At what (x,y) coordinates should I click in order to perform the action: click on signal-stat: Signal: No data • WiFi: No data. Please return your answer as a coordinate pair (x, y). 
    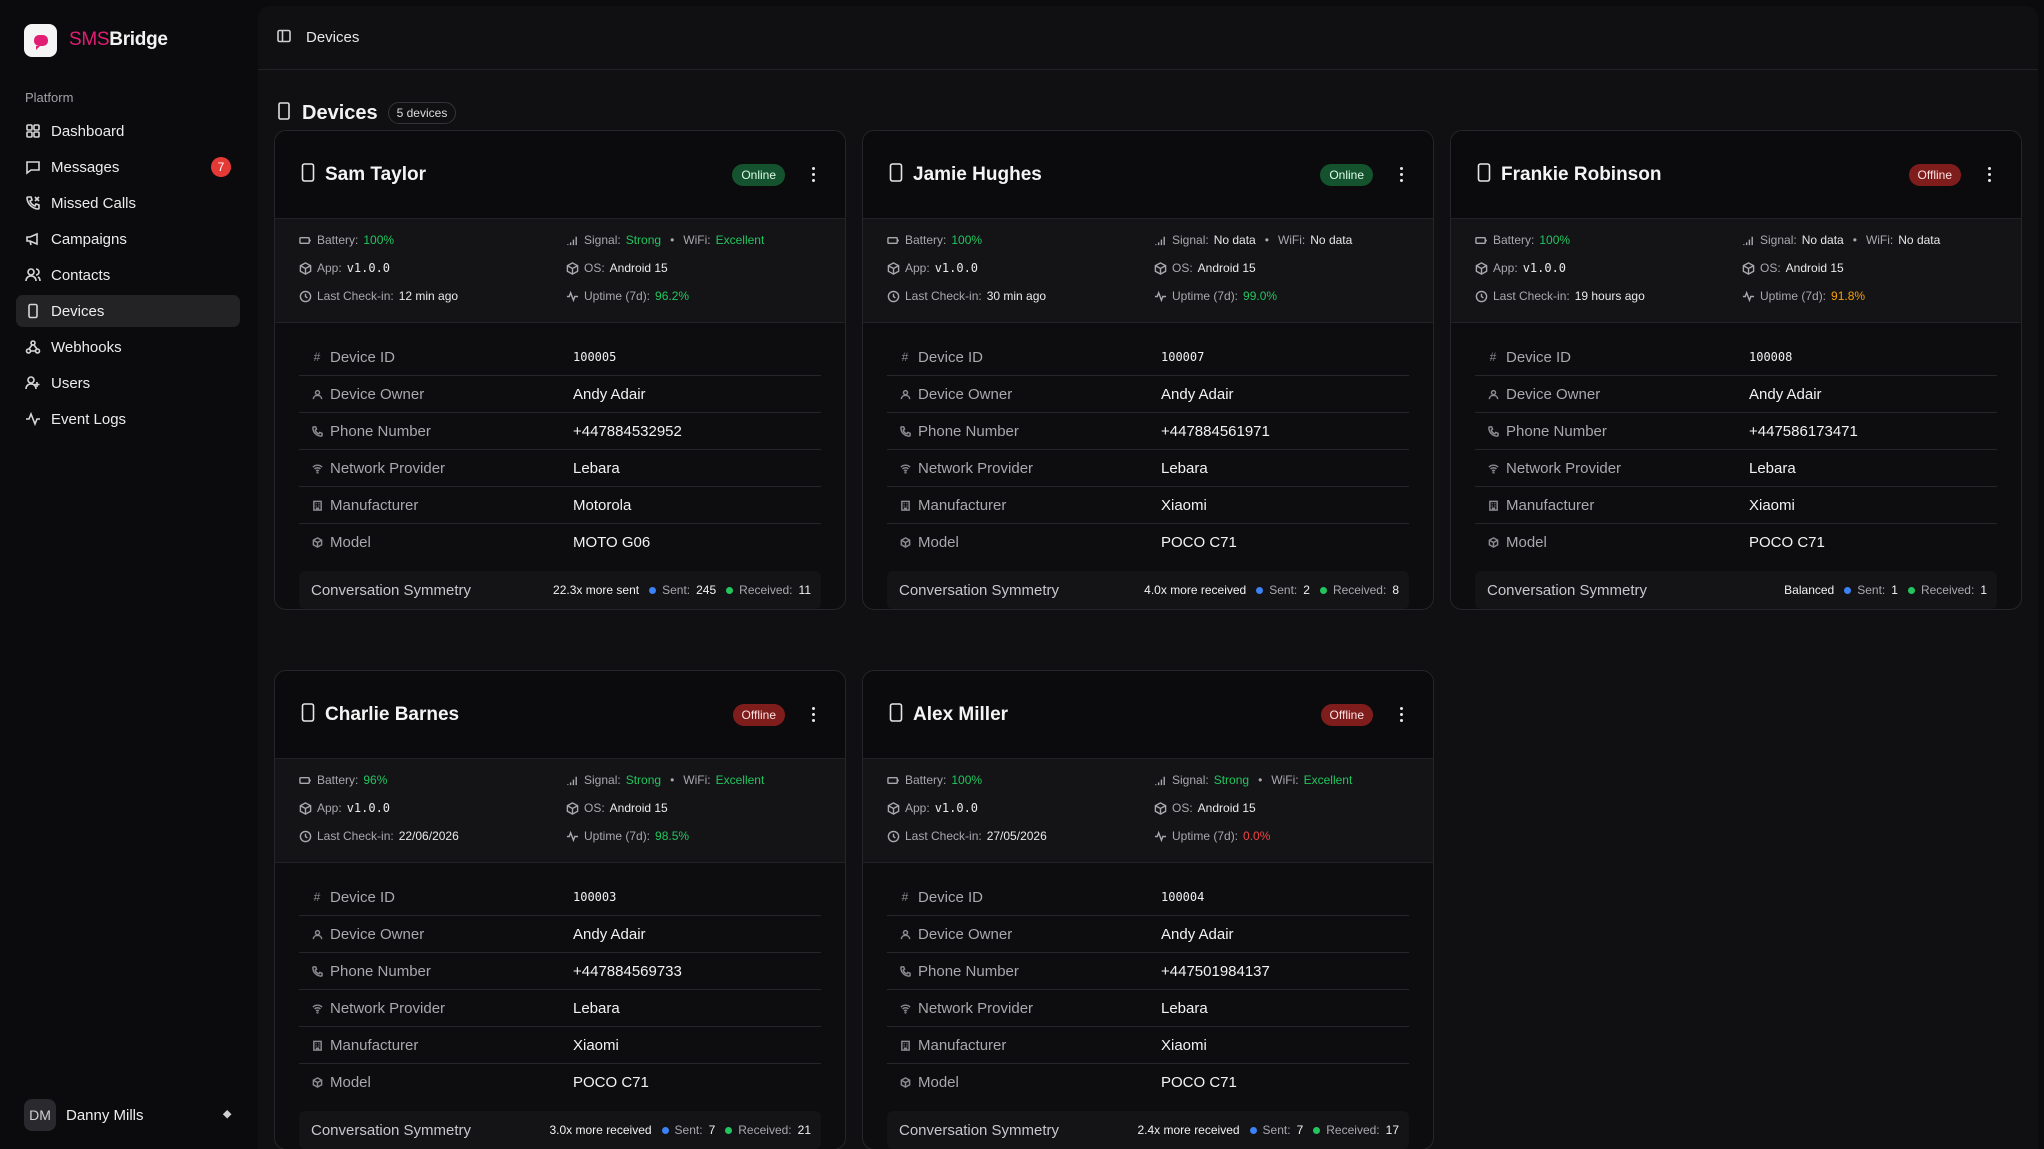
    Looking at the image, I should click on (1253, 240).